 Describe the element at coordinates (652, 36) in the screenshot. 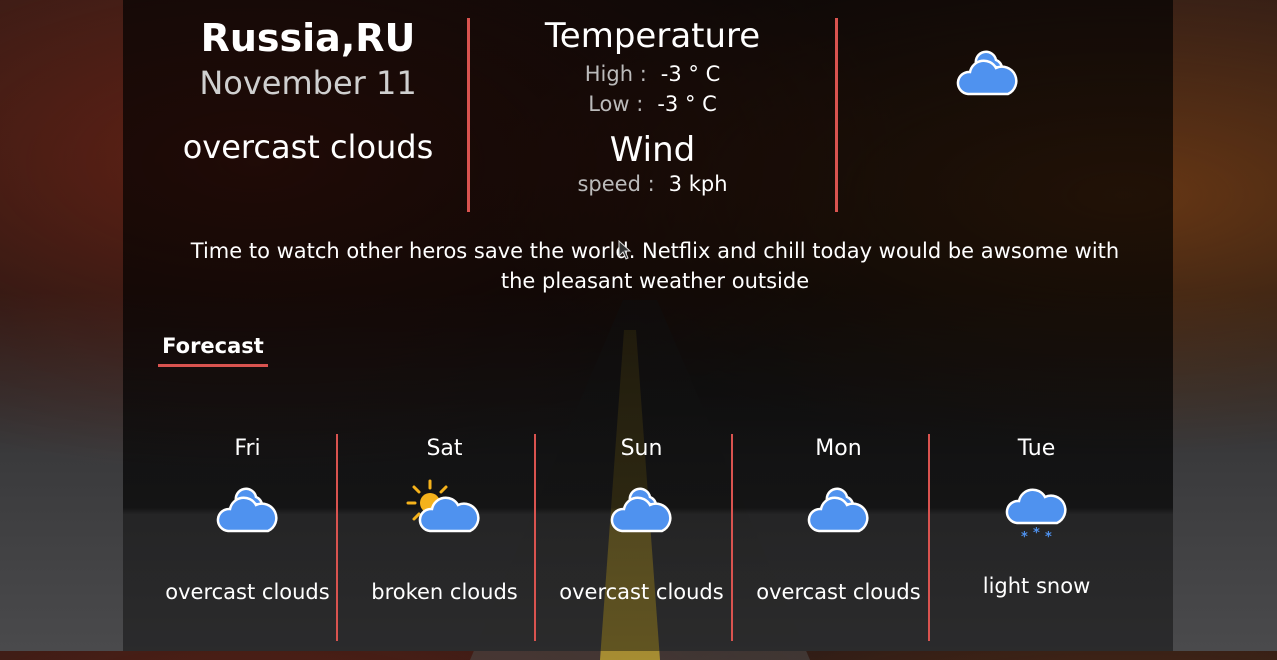

I see `temperature-heading: Temperature` at that location.